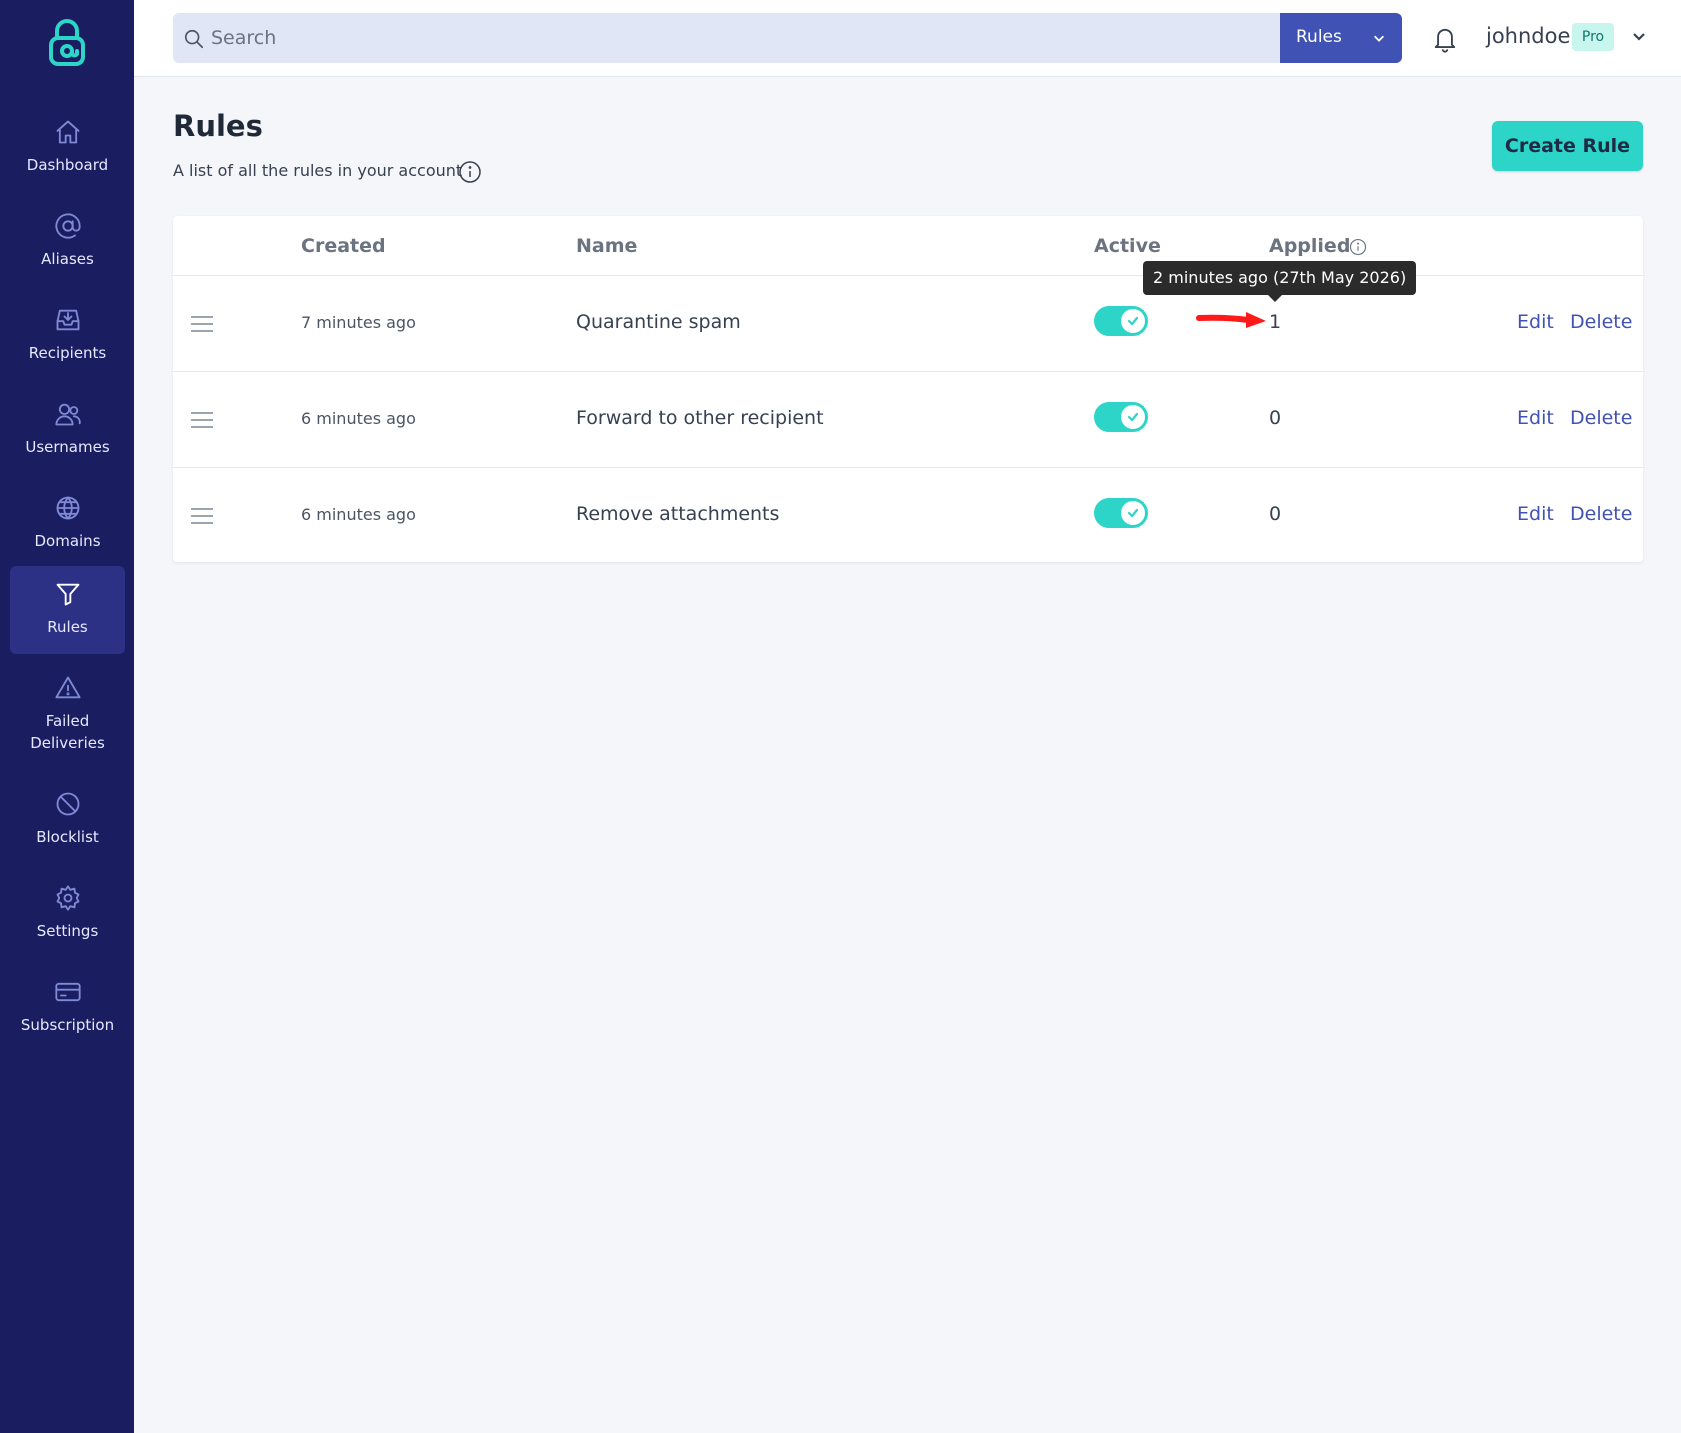 This screenshot has width=1681, height=1433. I want to click on sidebar-item-label: Domains, so click(67, 541).